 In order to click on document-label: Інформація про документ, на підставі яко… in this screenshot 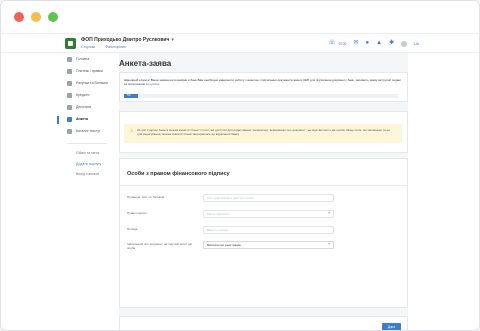, I will do `click(159, 246)`.